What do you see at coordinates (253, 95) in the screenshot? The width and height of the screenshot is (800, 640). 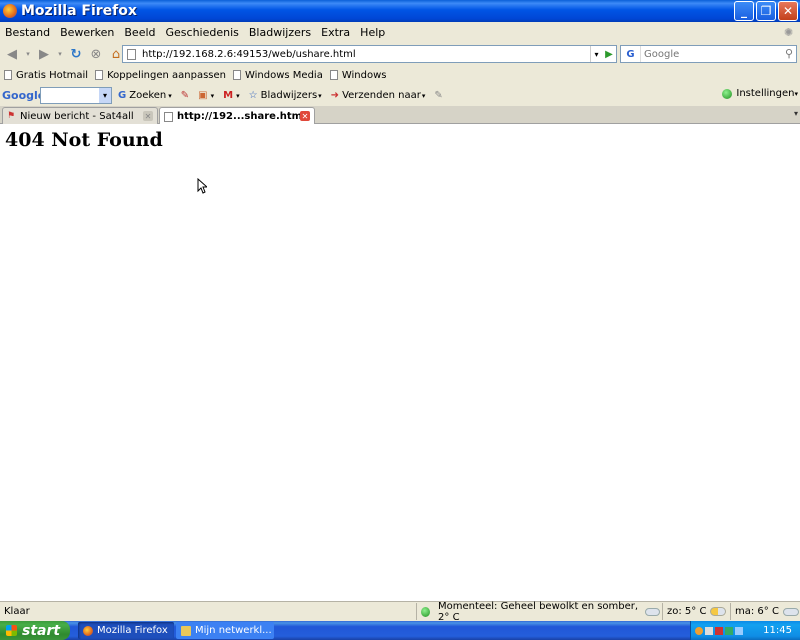 I see `star-icon: ☆` at bounding box center [253, 95].